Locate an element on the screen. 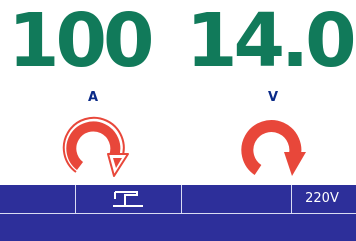 The width and height of the screenshot is (356, 241). status-bar-lower is located at coordinates (178, 227).